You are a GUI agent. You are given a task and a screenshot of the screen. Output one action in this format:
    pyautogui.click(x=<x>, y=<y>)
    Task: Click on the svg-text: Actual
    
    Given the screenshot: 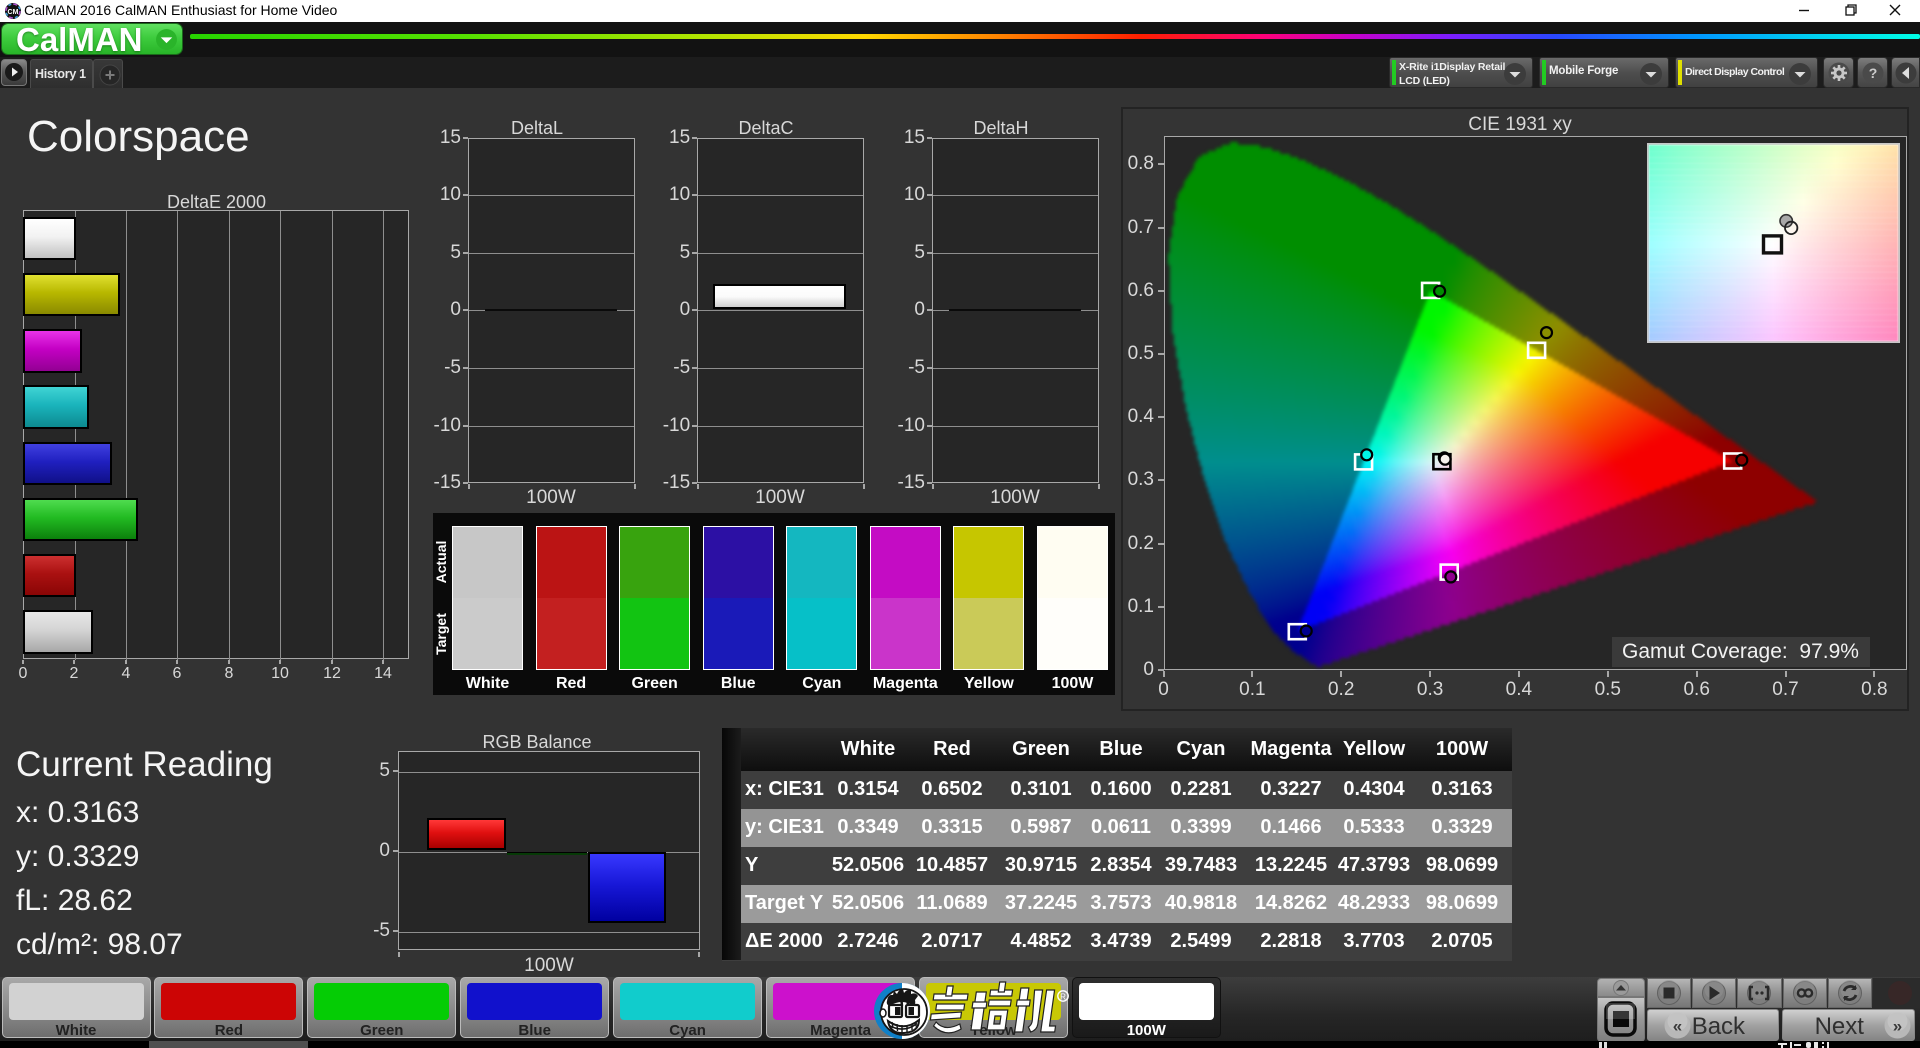 What is the action you would take?
    pyautogui.click(x=441, y=562)
    